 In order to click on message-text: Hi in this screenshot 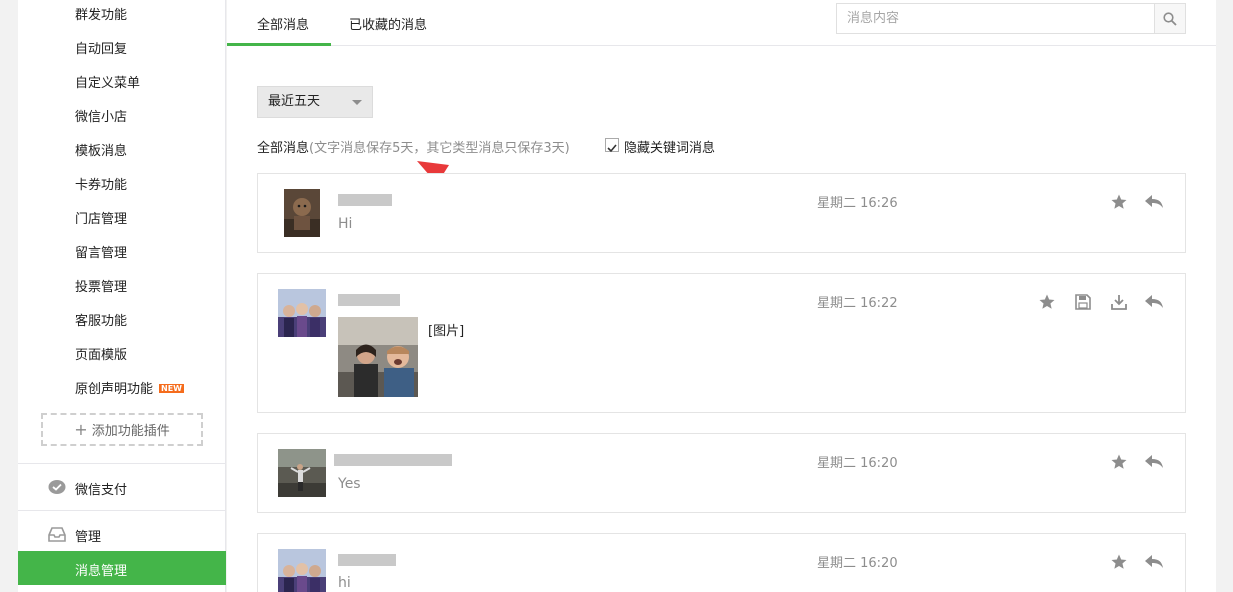, I will do `click(345, 224)`.